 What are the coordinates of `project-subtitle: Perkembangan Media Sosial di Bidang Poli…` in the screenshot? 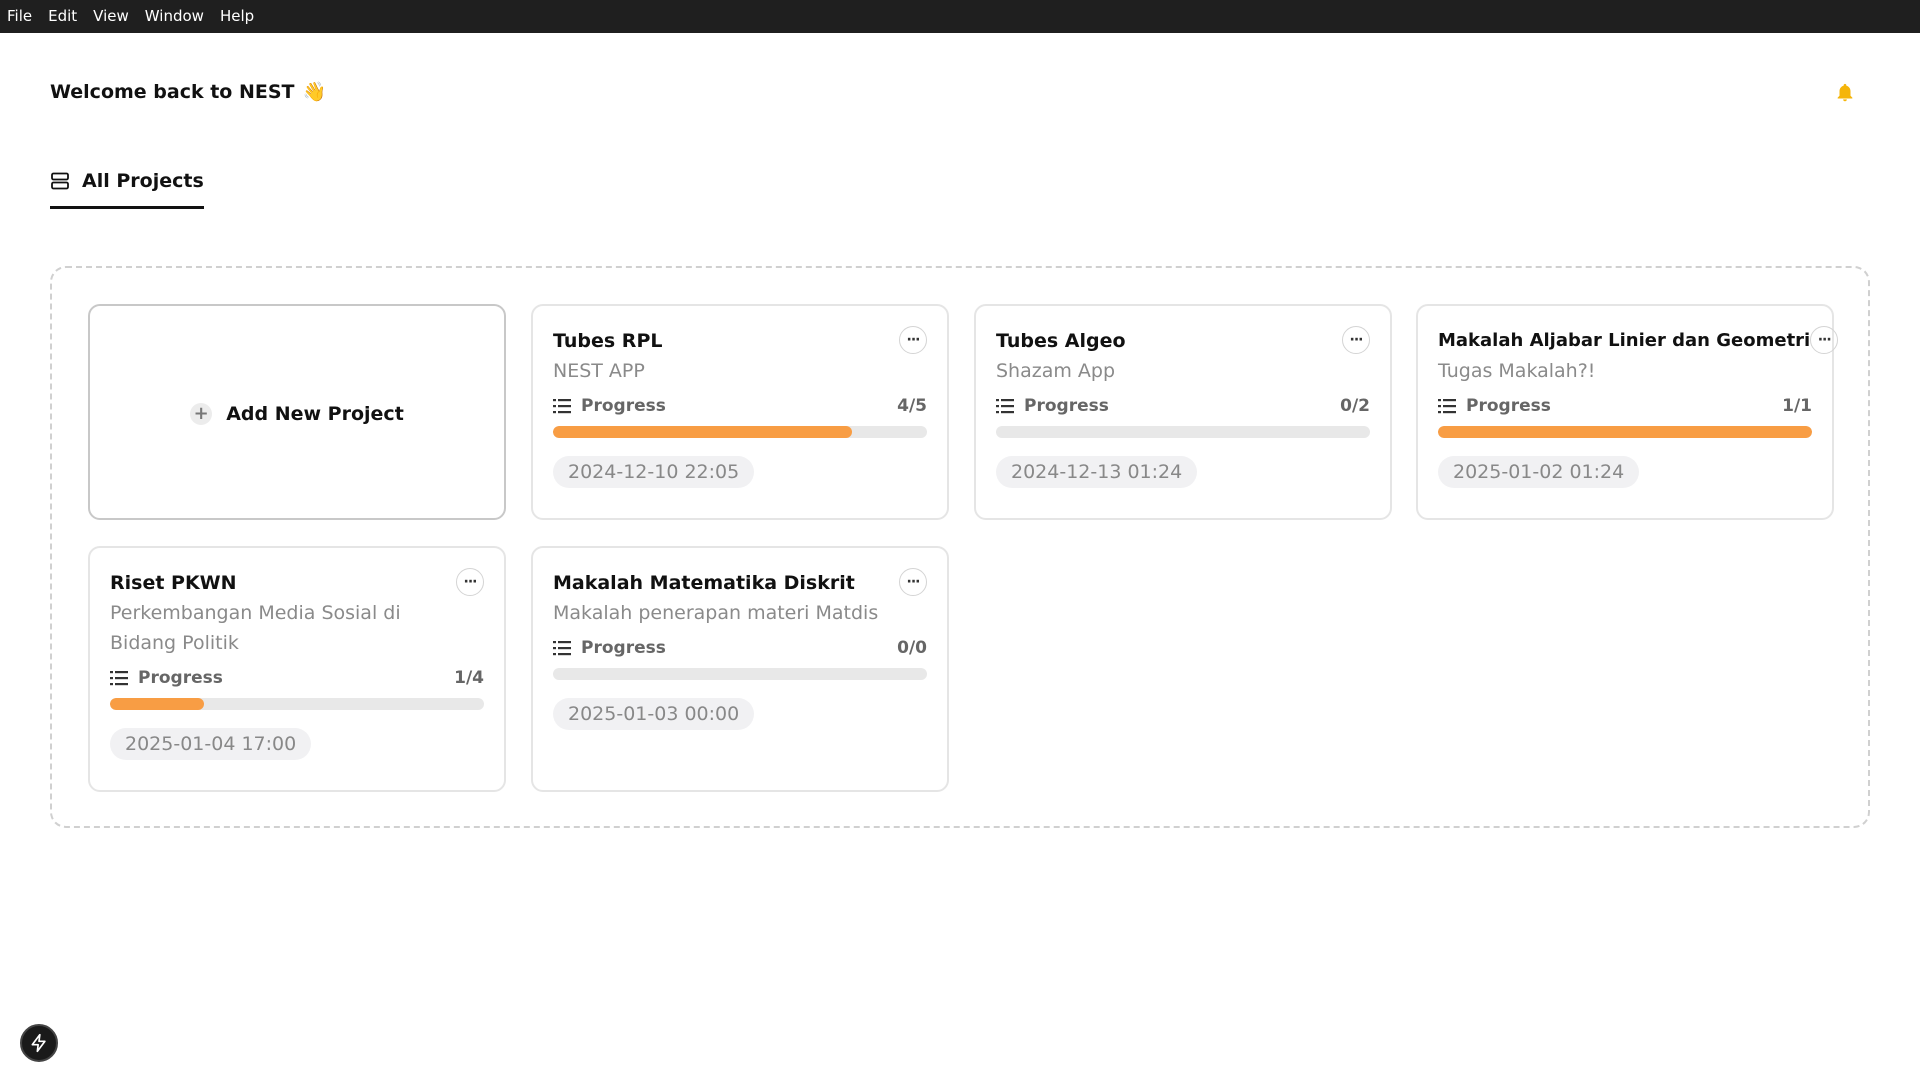 It's located at (255, 628).